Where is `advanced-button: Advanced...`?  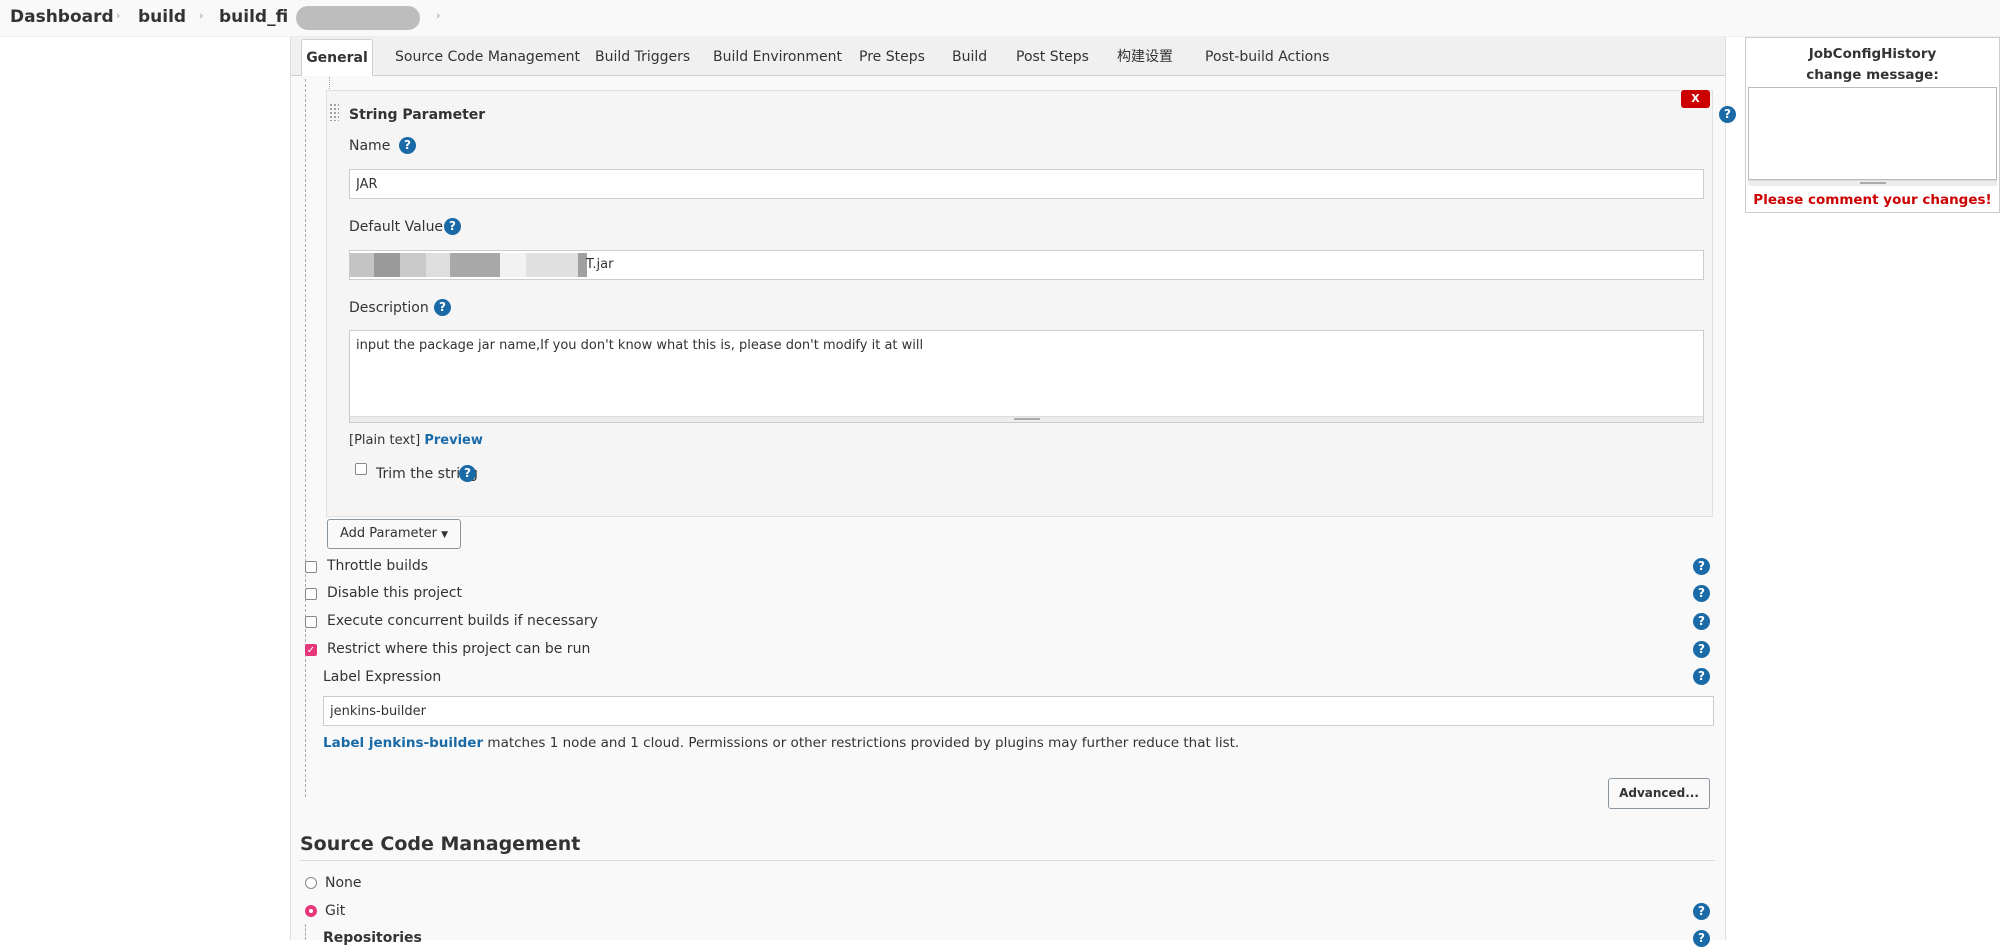 advanced-button: Advanced... is located at coordinates (1659, 793).